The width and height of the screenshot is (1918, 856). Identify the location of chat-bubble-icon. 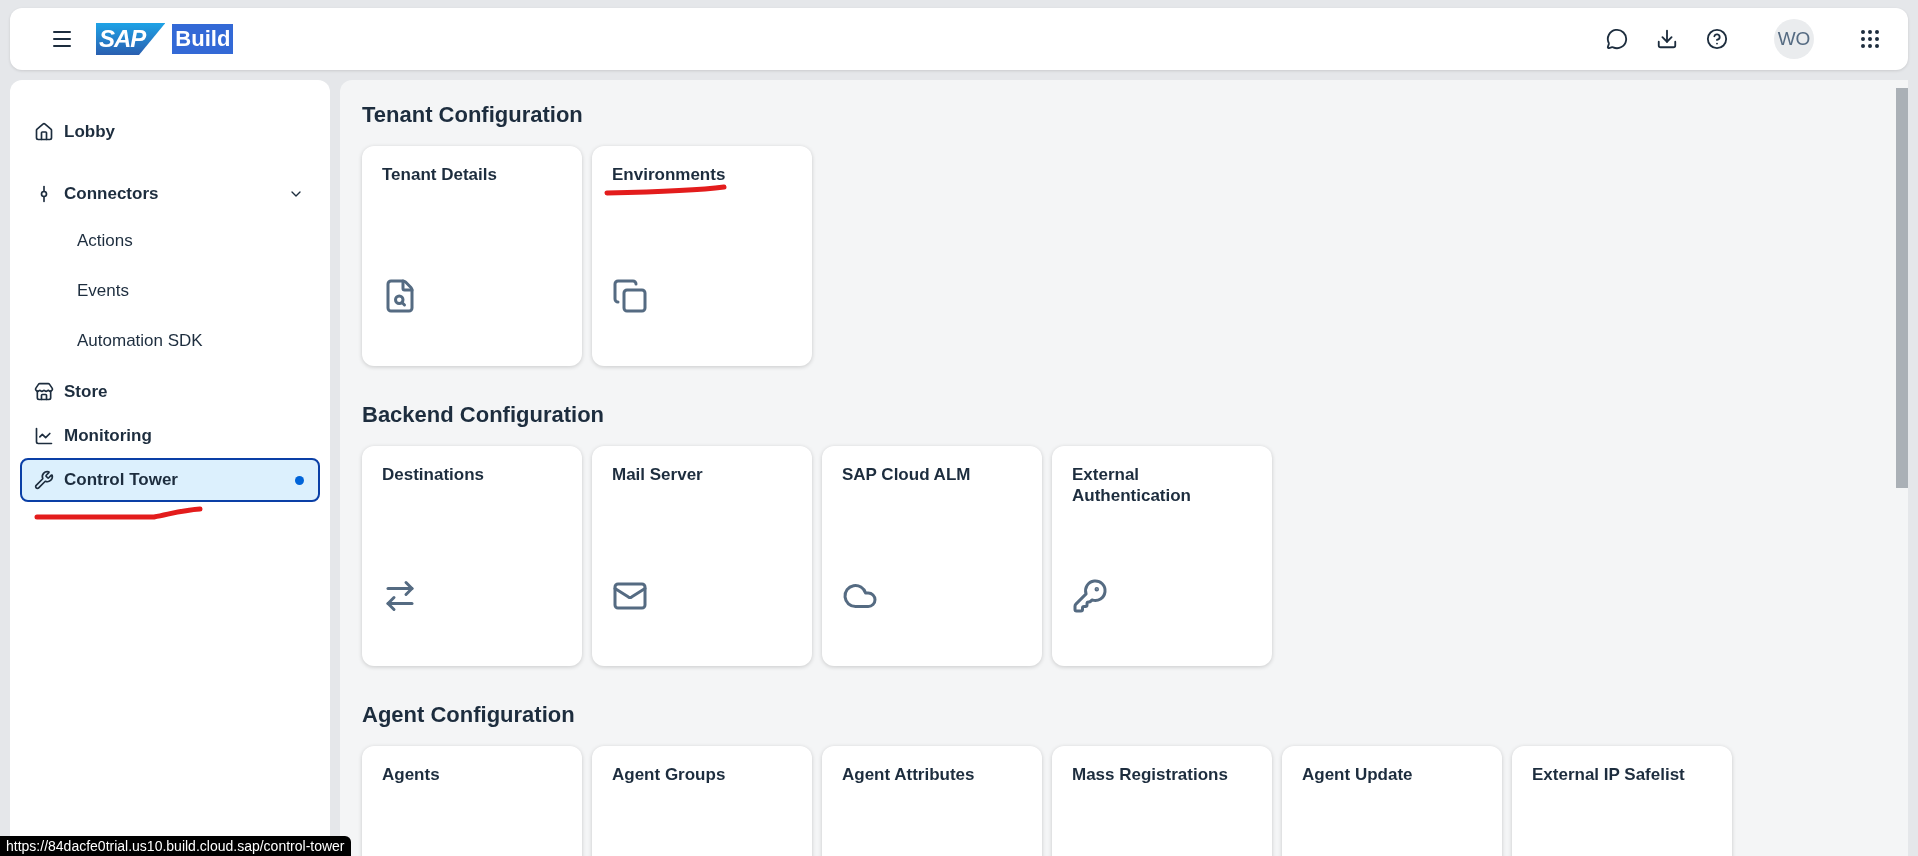
(1617, 39).